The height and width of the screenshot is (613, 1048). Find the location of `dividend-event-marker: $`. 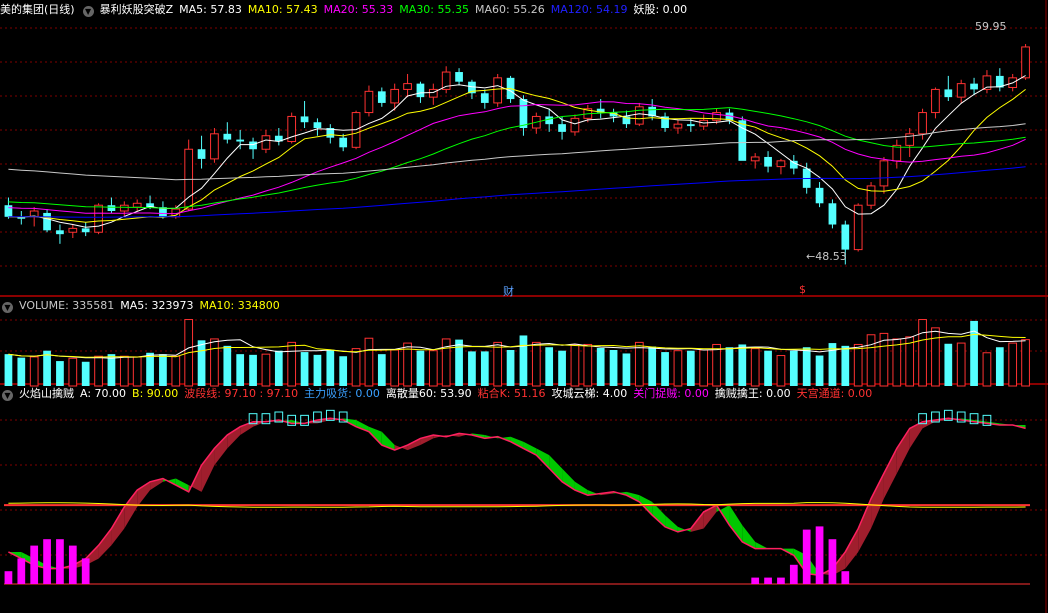

dividend-event-marker: $ is located at coordinates (802, 289).